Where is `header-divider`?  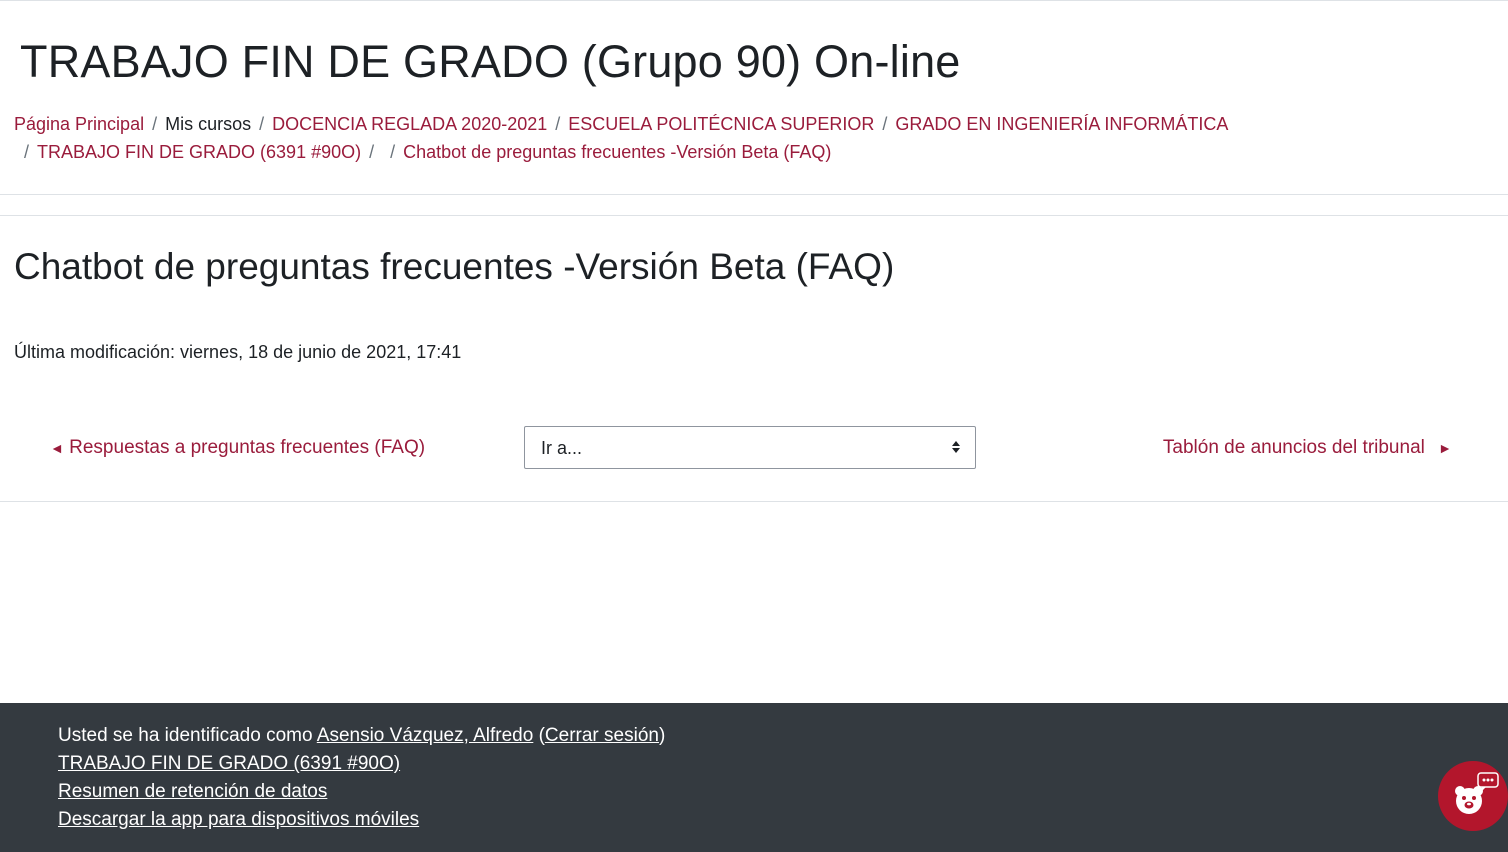 header-divider is located at coordinates (754, 194).